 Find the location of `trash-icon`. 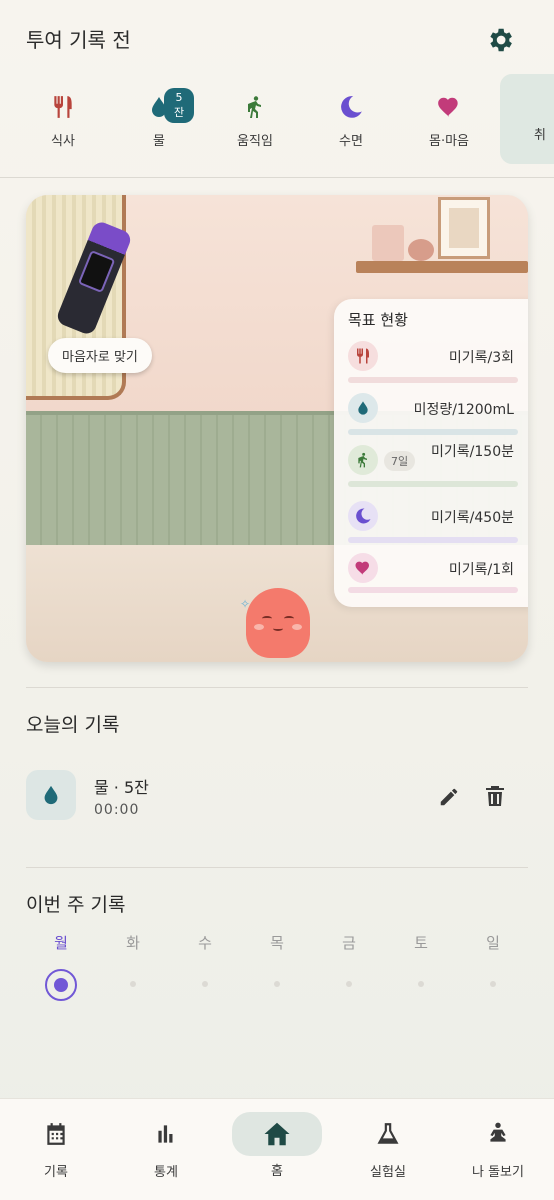

trash-icon is located at coordinates (495, 796).